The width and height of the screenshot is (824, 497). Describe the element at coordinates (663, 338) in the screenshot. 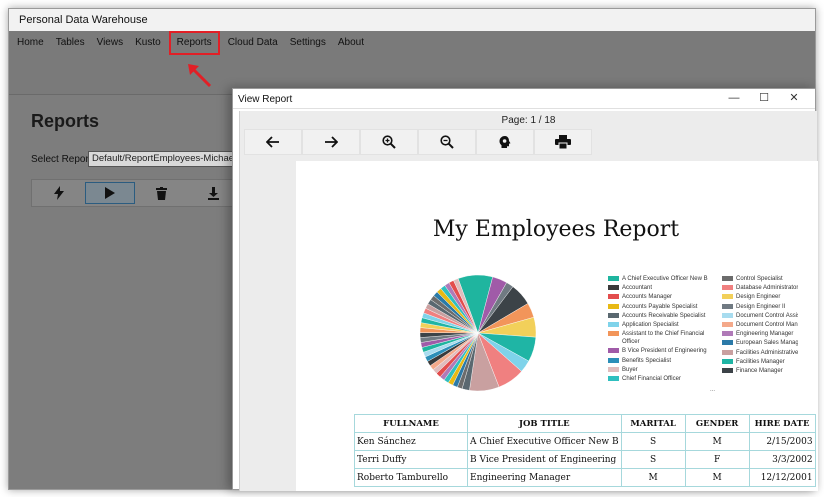

I see `legend-label: Assistant to the Chief Financial Officer` at that location.